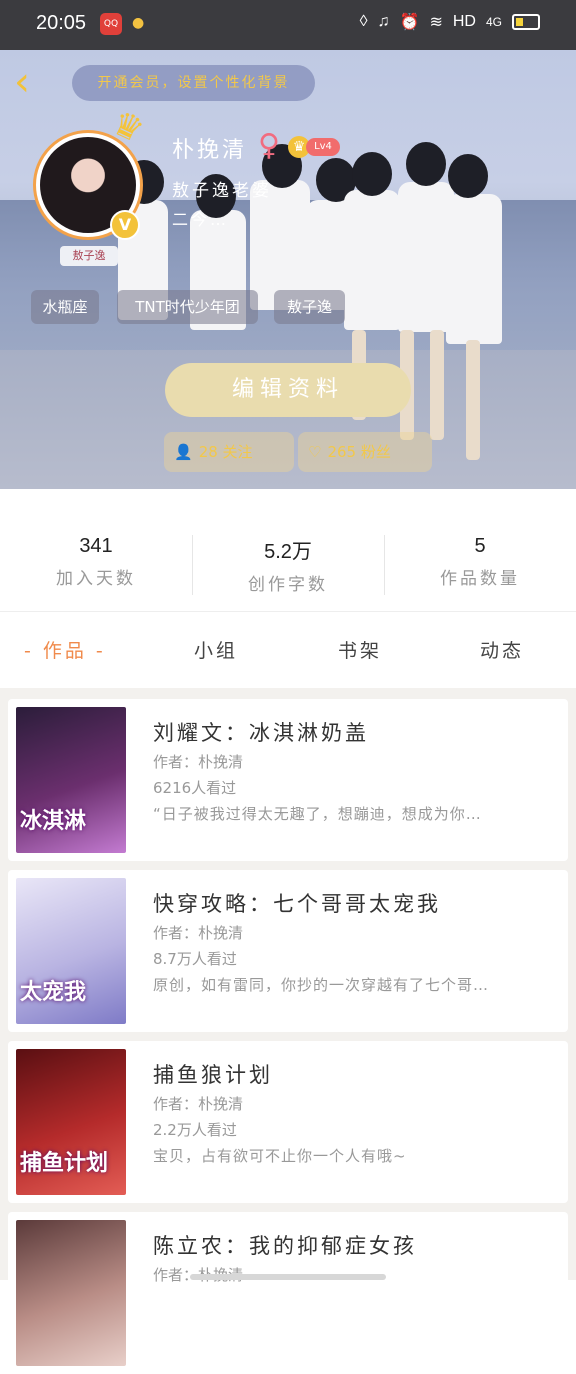 Image resolution: width=576 pixels, height=1374 pixels. I want to click on status-icons: ◊ ♫ ⏰ ≋ HD 4G, so click(450, 22).